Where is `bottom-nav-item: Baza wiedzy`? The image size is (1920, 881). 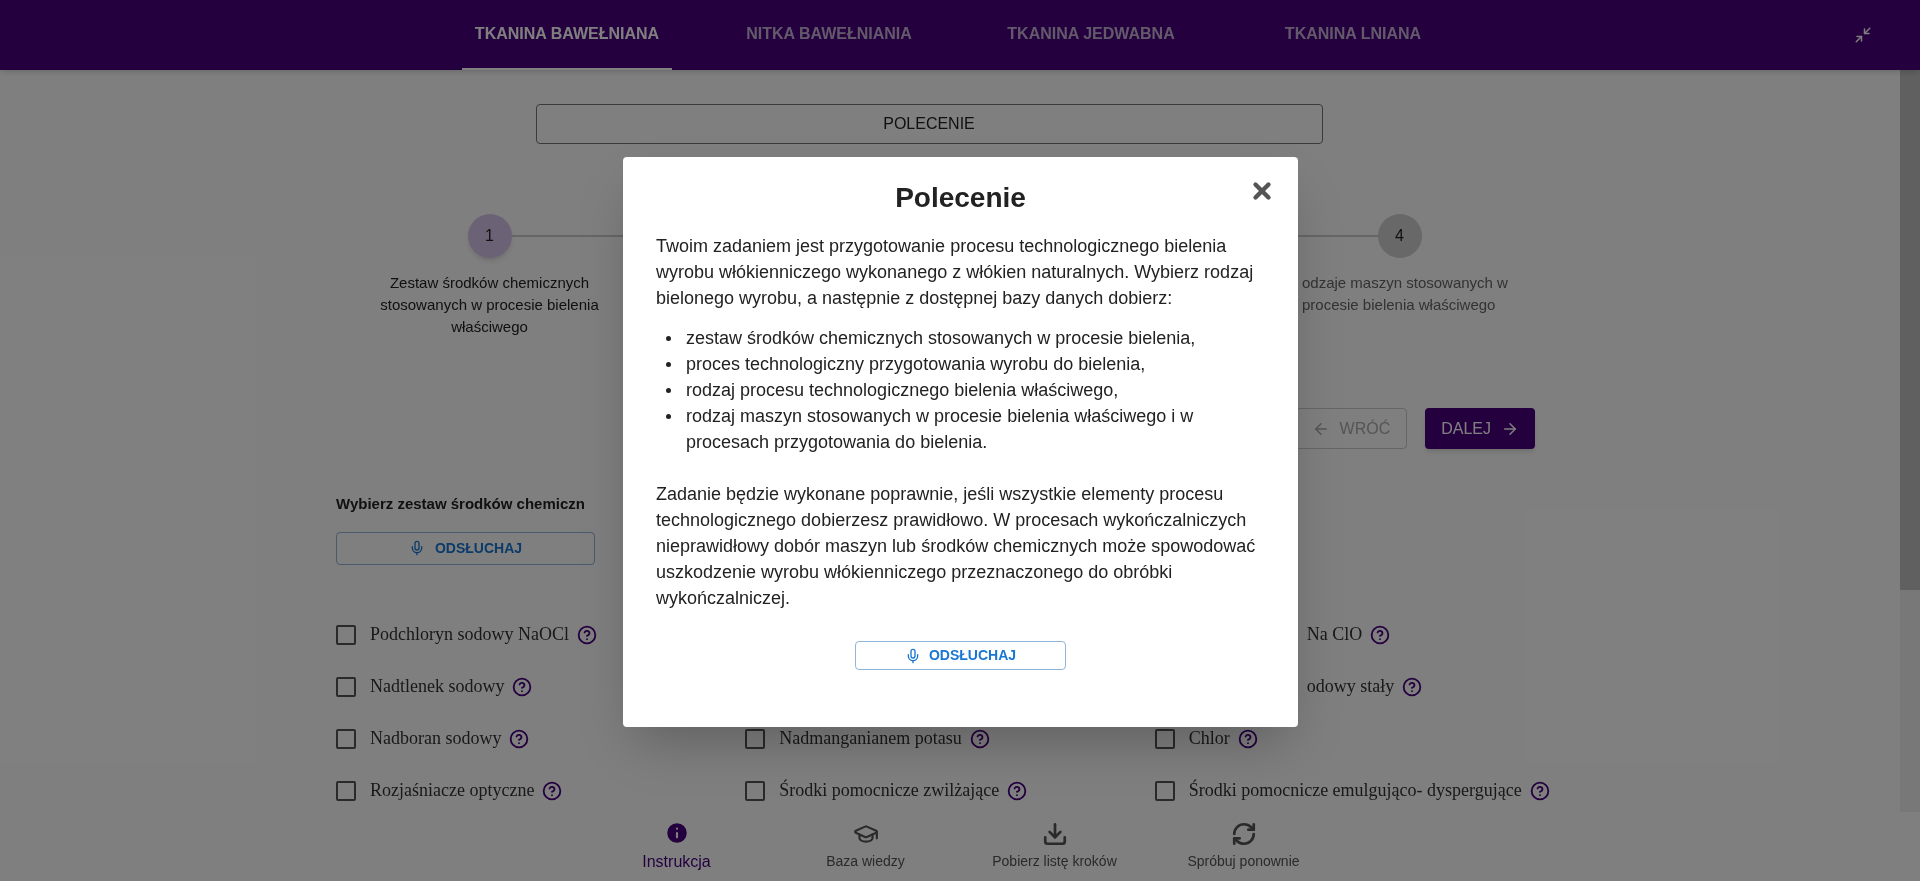
bottom-nav-item: Baza wiedzy is located at coordinates (865, 846).